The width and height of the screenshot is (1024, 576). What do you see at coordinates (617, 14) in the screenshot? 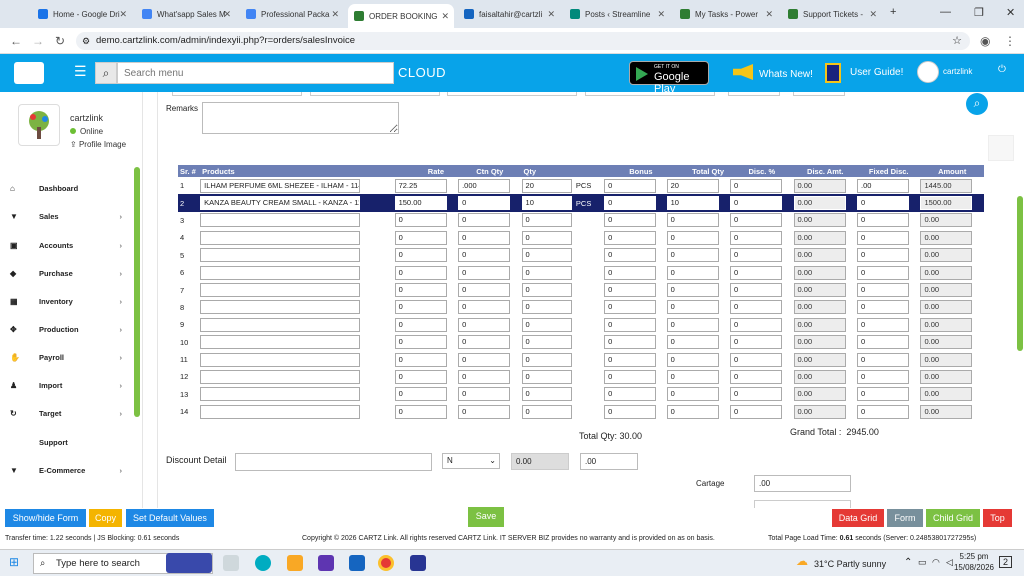
I see `browser-tab: Posts ‹ Streamline ✕` at bounding box center [617, 14].